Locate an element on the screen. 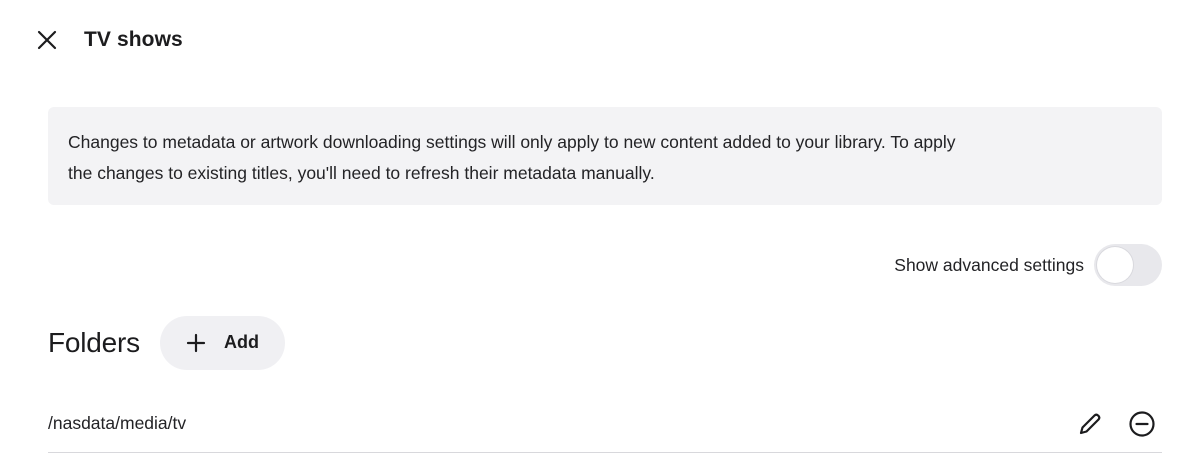 Image resolution: width=1200 pixels, height=475 pixels. minus-circle-icon is located at coordinates (1142, 423).